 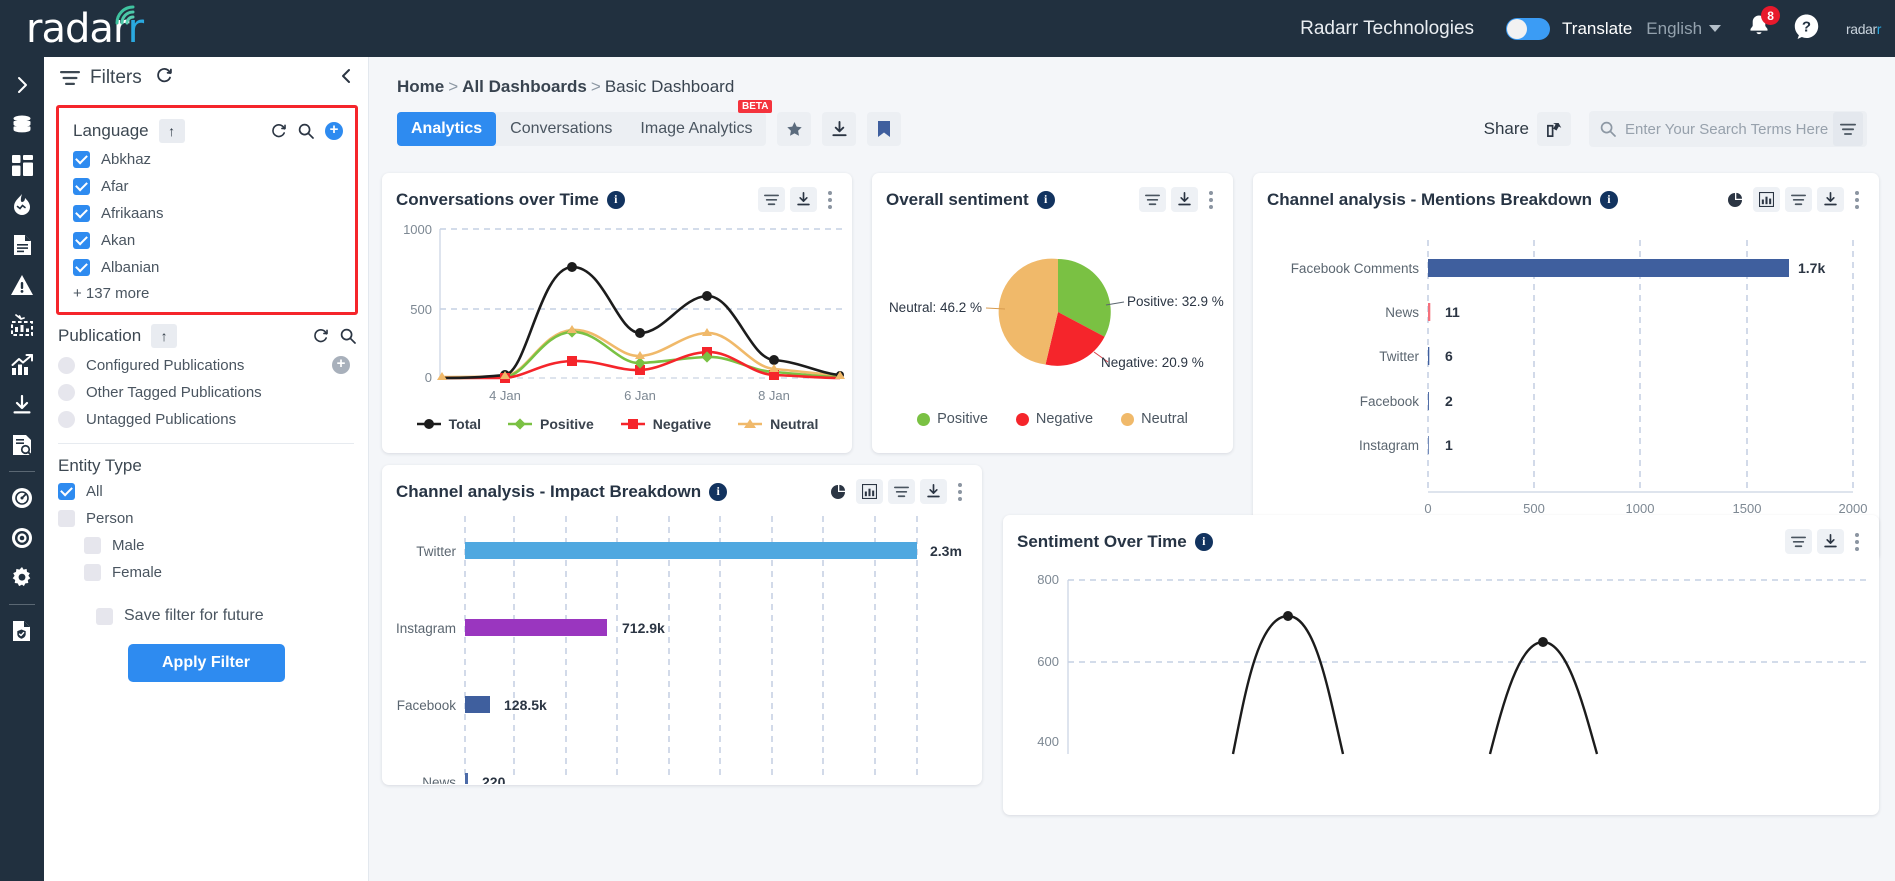 I want to click on sidebar-item-documents, so click(x=22, y=245).